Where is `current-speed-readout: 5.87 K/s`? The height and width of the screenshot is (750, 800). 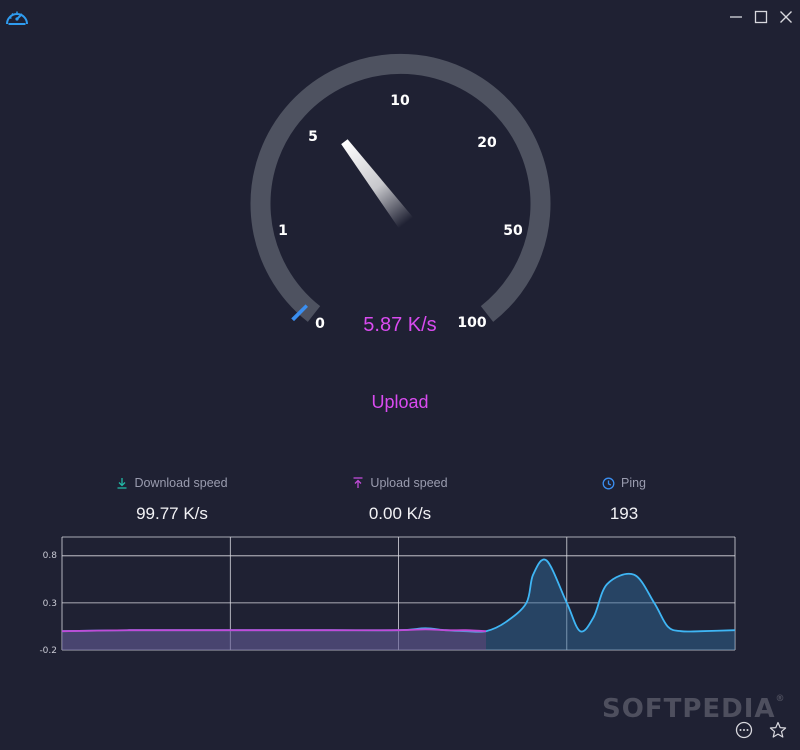 current-speed-readout: 5.87 K/s is located at coordinates (400, 325).